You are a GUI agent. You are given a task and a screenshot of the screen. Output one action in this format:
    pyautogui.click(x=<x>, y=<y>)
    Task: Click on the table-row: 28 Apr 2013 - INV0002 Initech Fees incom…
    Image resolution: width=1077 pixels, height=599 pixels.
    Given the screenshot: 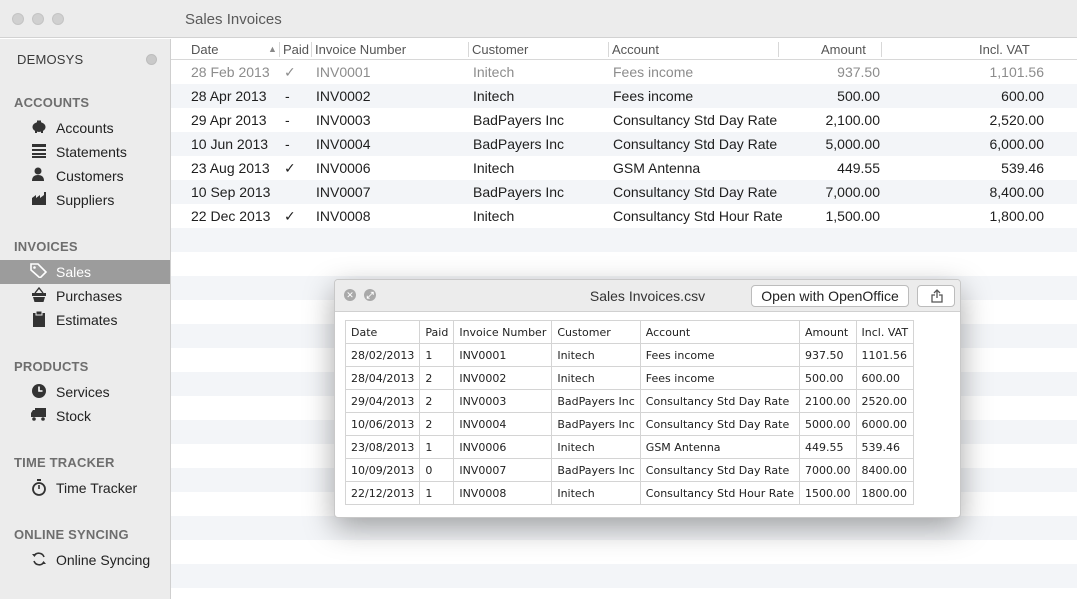 What is the action you would take?
    pyautogui.click(x=624, y=96)
    